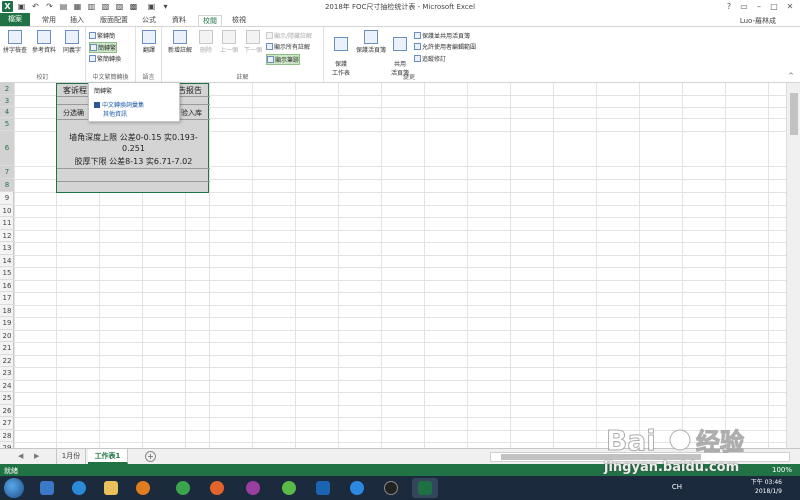 Image resolution: width=800 pixels, height=500 pixels. I want to click on row-header: 14, so click(7, 261).